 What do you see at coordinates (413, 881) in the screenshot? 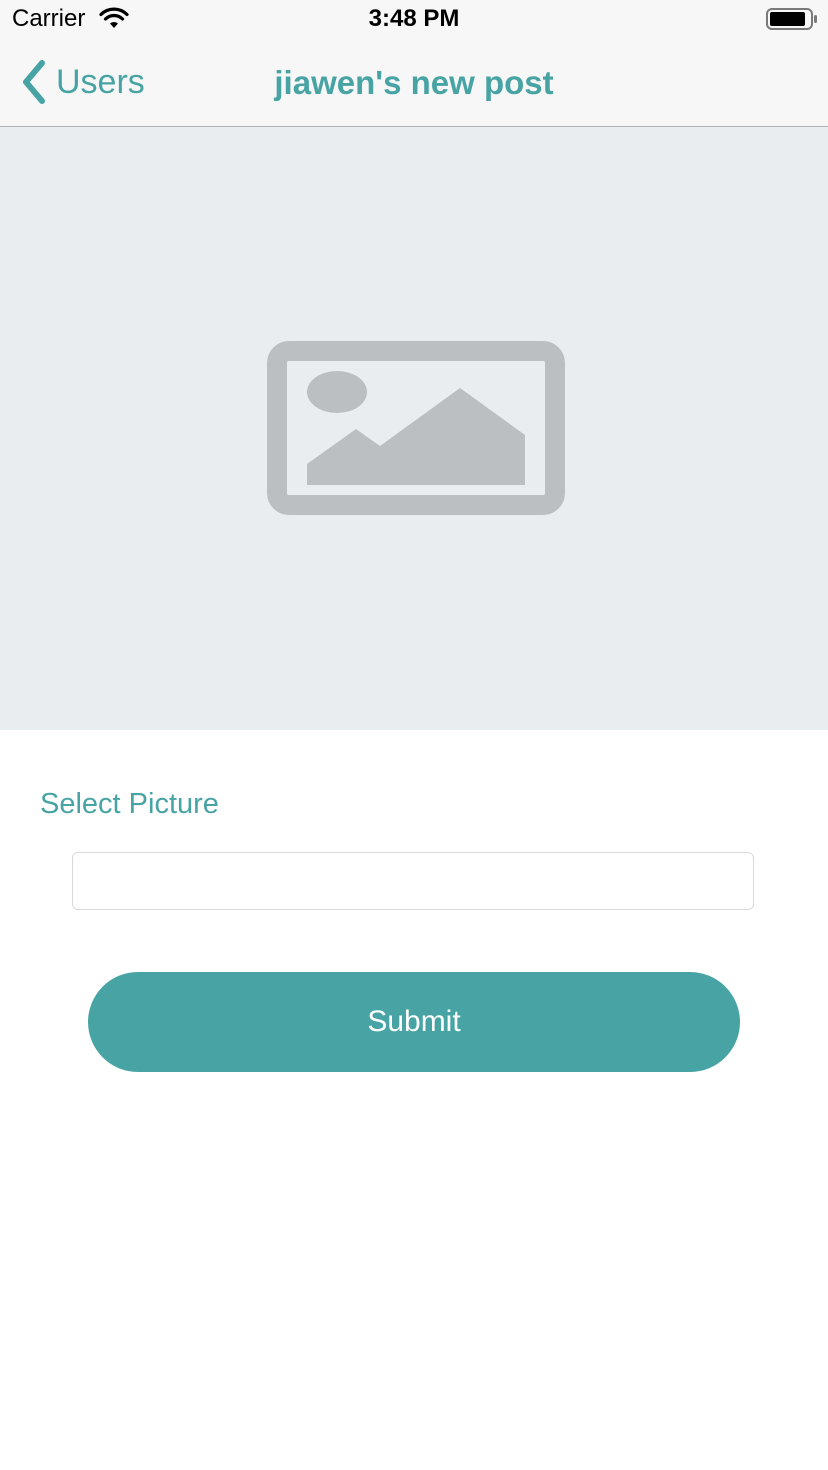
I see `caption-input` at bounding box center [413, 881].